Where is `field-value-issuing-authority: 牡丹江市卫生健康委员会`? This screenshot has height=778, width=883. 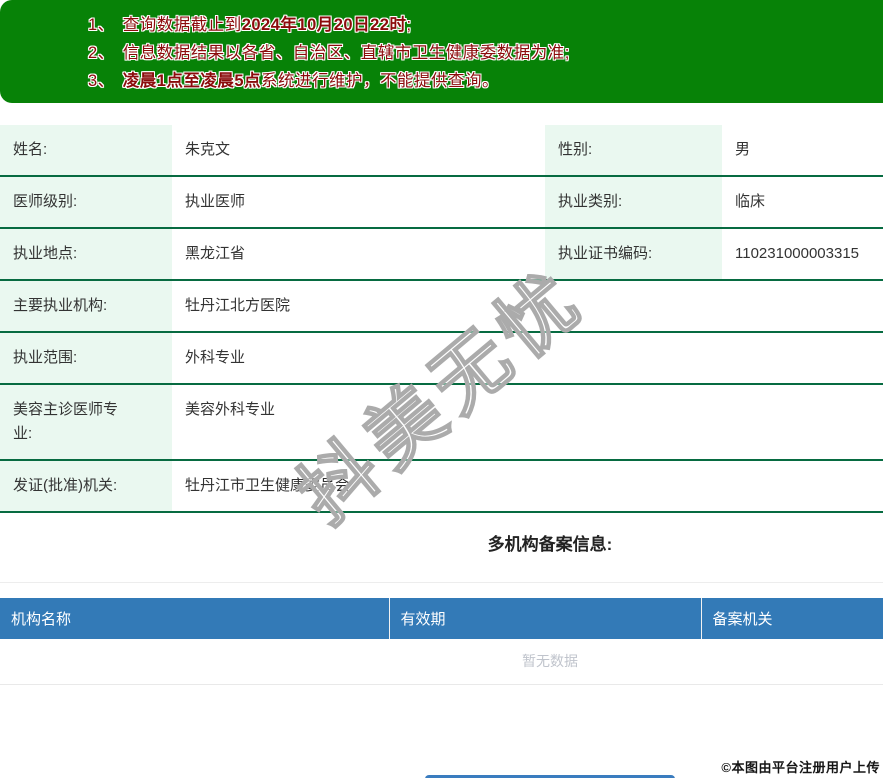 field-value-issuing-authority: 牡丹江市卫生健康委员会 is located at coordinates (527, 486).